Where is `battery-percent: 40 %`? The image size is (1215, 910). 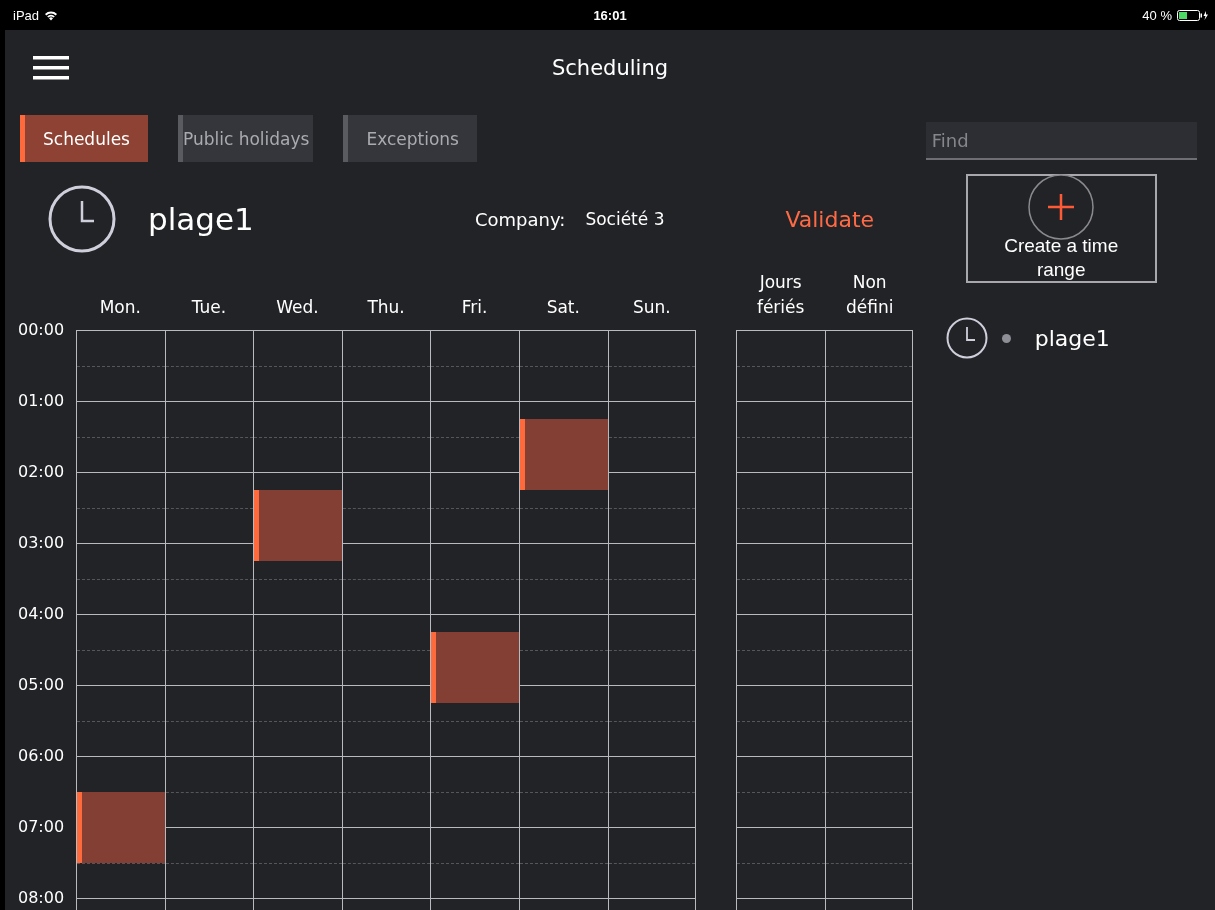 battery-percent: 40 % is located at coordinates (1157, 15).